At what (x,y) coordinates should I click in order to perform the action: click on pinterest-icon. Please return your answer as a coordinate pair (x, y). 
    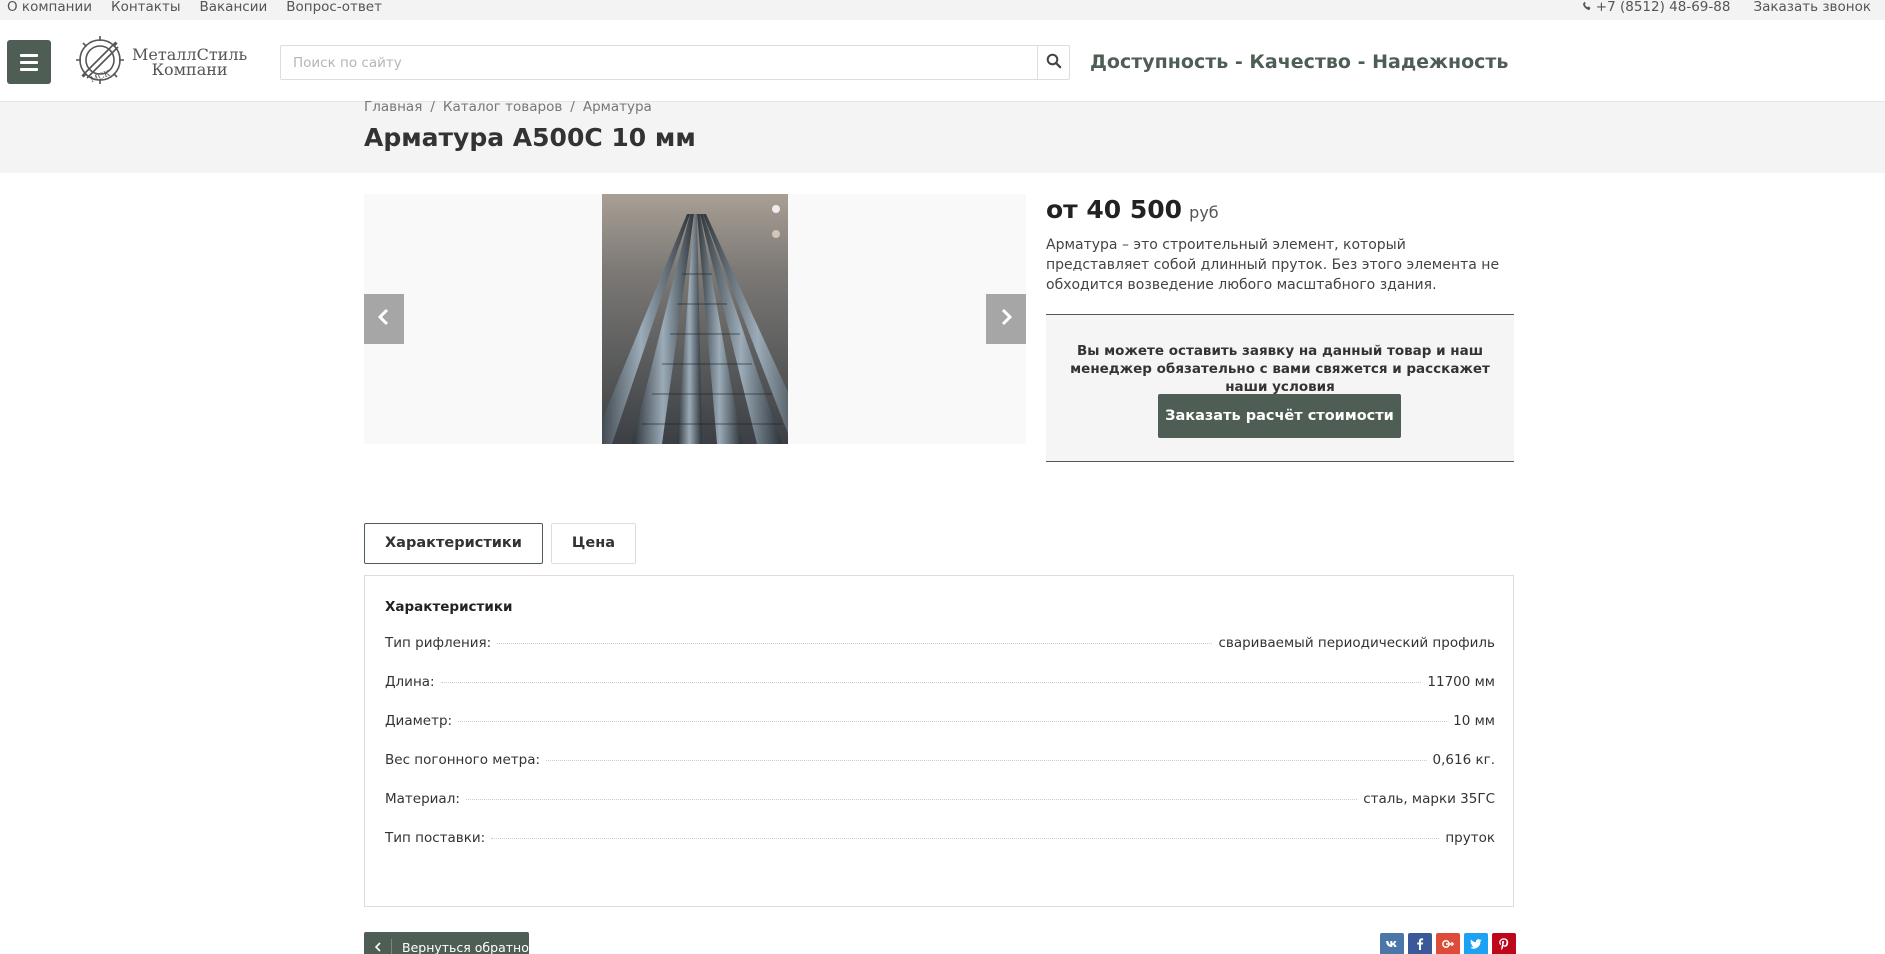
    Looking at the image, I should click on (1504, 945).